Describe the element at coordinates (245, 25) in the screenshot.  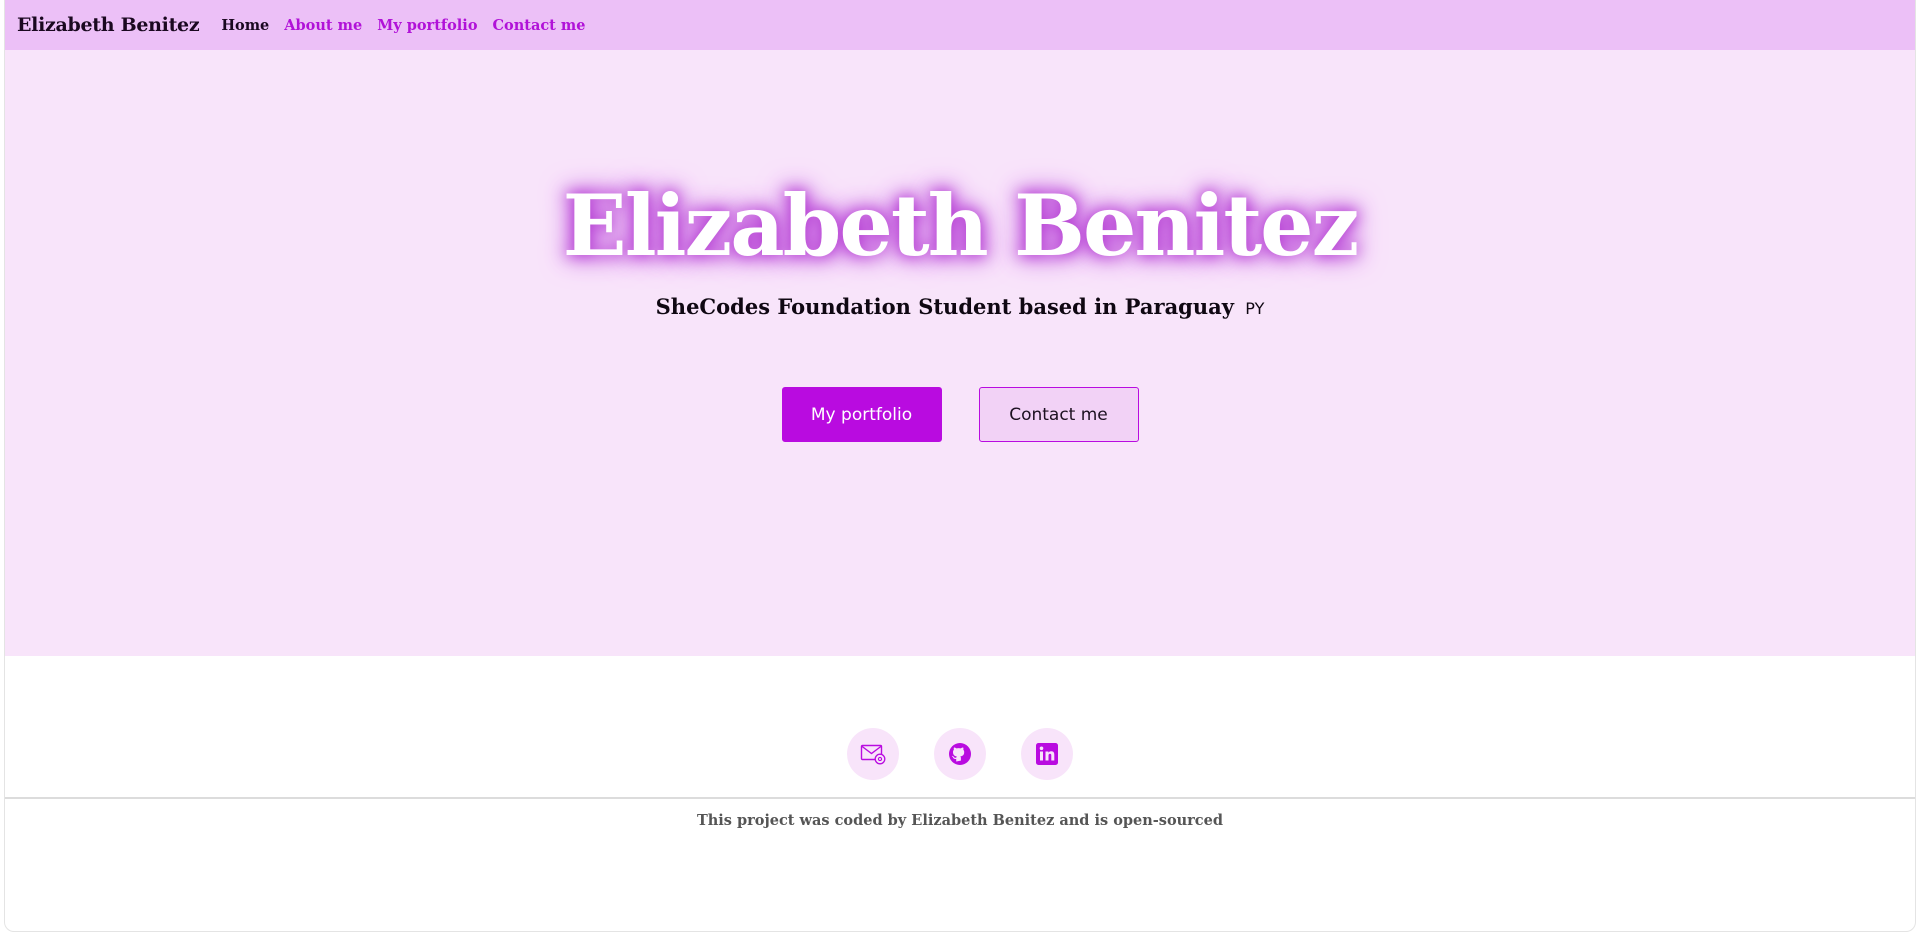
I see `nav-link-home: Home` at that location.